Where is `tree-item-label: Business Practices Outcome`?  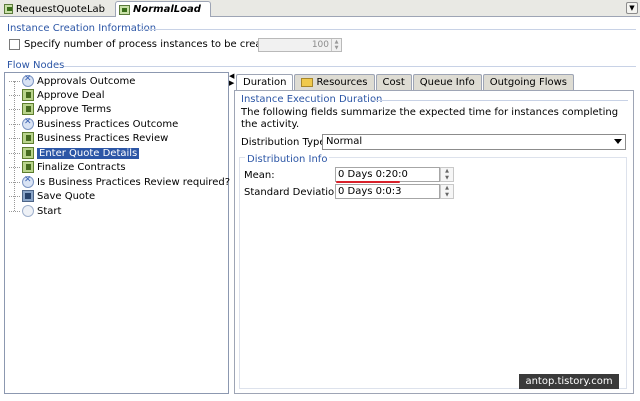
tree-item-label: Business Practices Outcome is located at coordinates (108, 124).